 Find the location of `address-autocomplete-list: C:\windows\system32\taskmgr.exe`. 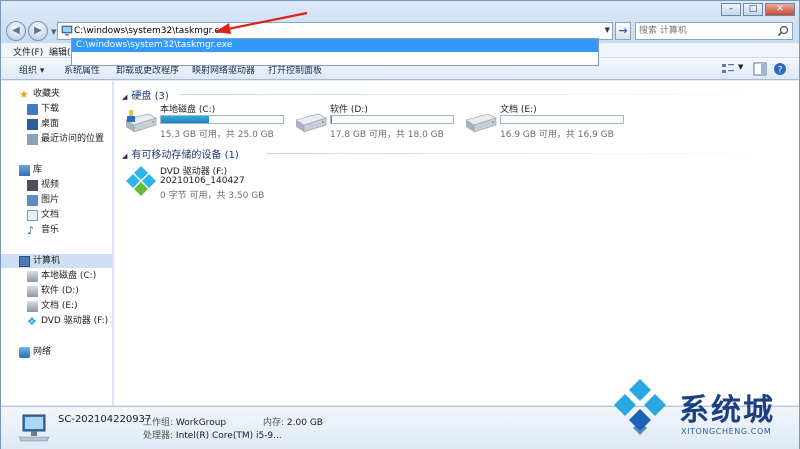

address-autocomplete-list: C:\windows\system32\taskmgr.exe is located at coordinates (335, 52).